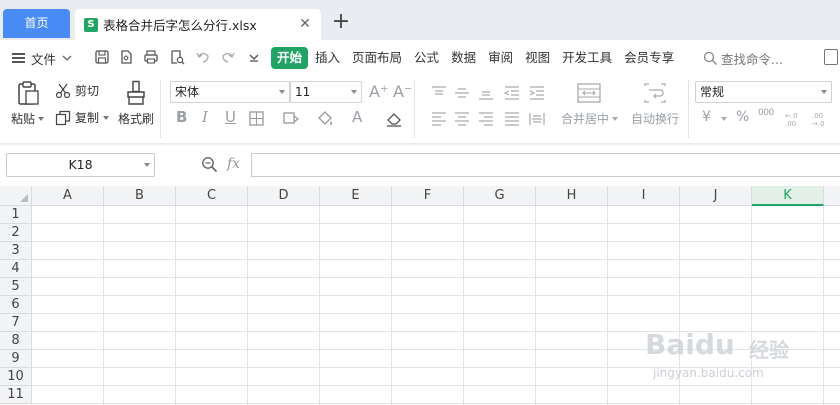 This screenshot has height=405, width=840. Describe the element at coordinates (16, 359) in the screenshot. I see `row-header-9: 9` at that location.